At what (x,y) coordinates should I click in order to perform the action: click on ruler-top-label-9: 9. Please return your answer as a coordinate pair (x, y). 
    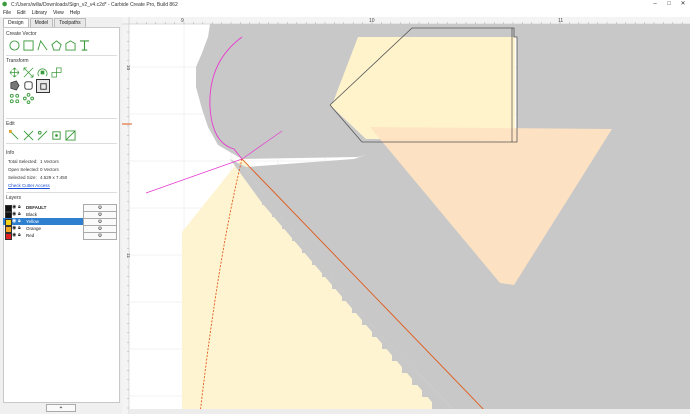
    Looking at the image, I should click on (182, 21).